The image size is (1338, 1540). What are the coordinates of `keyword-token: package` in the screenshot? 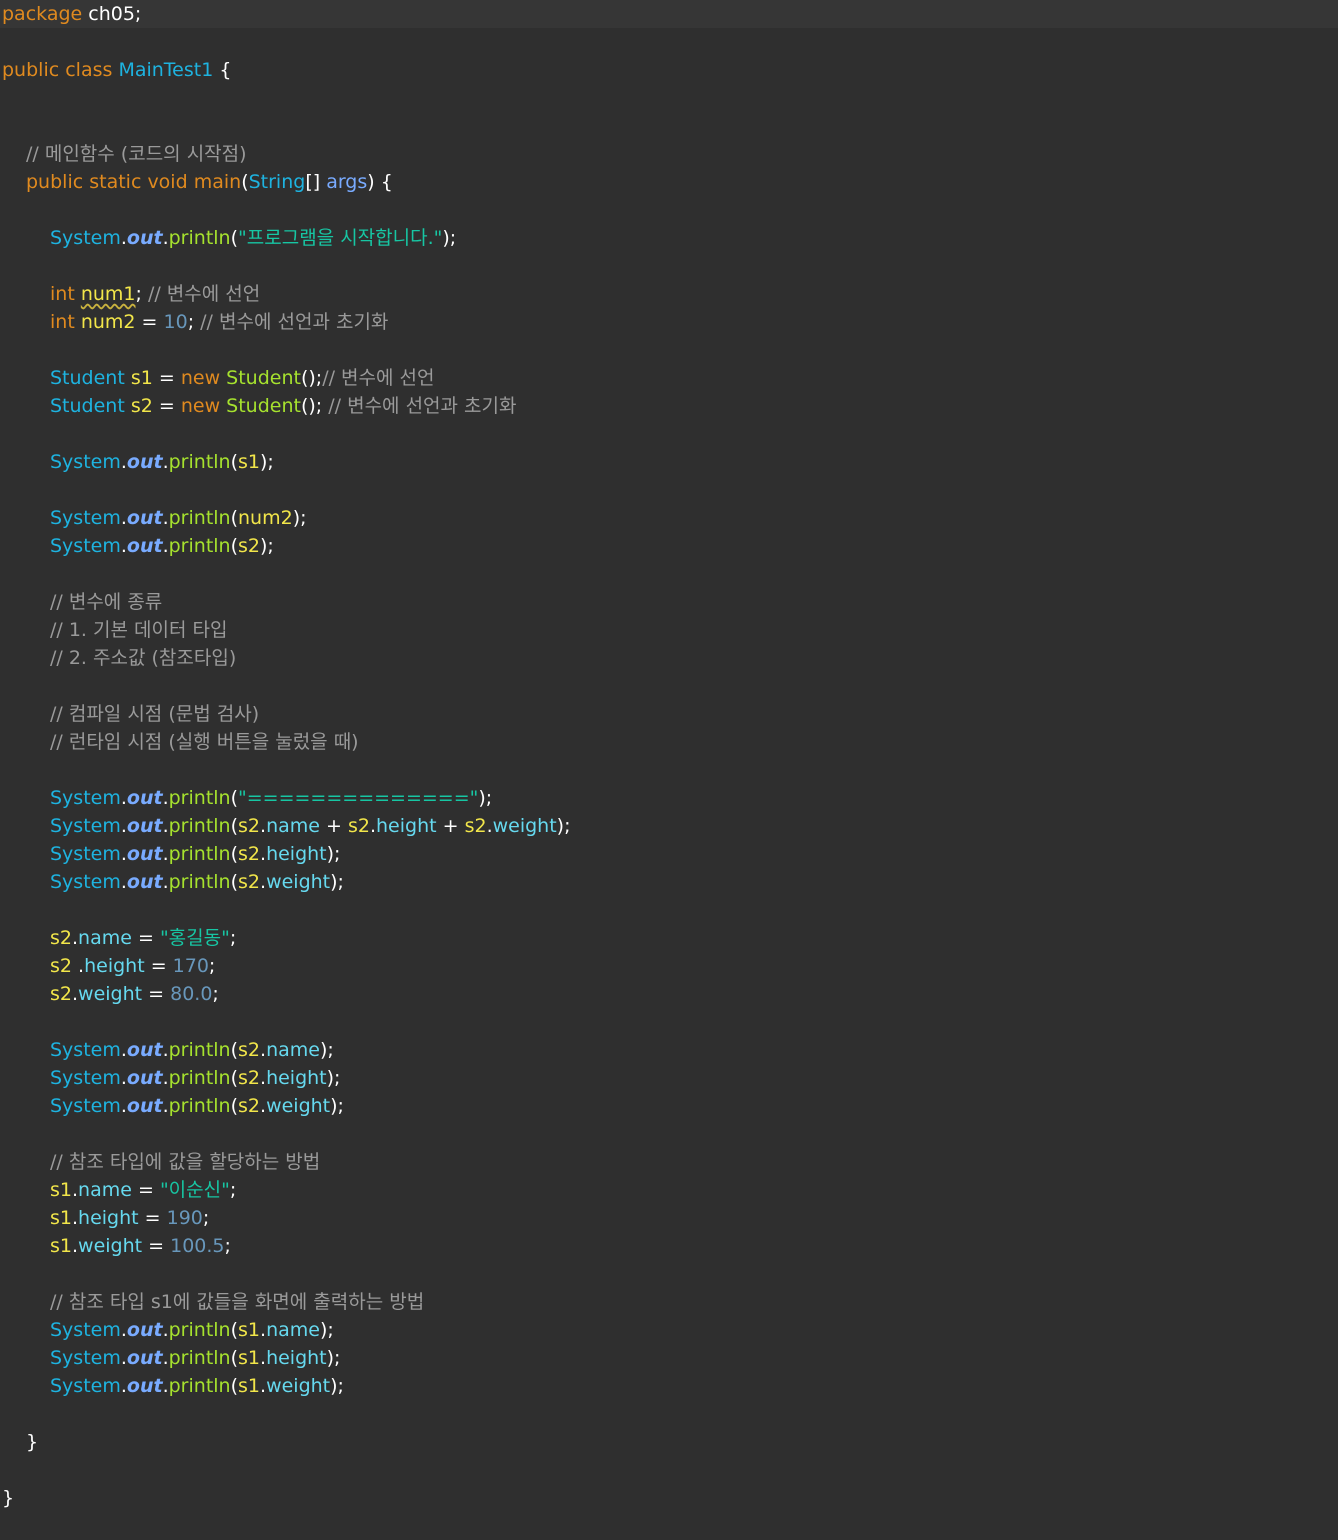 It's located at (42, 14).